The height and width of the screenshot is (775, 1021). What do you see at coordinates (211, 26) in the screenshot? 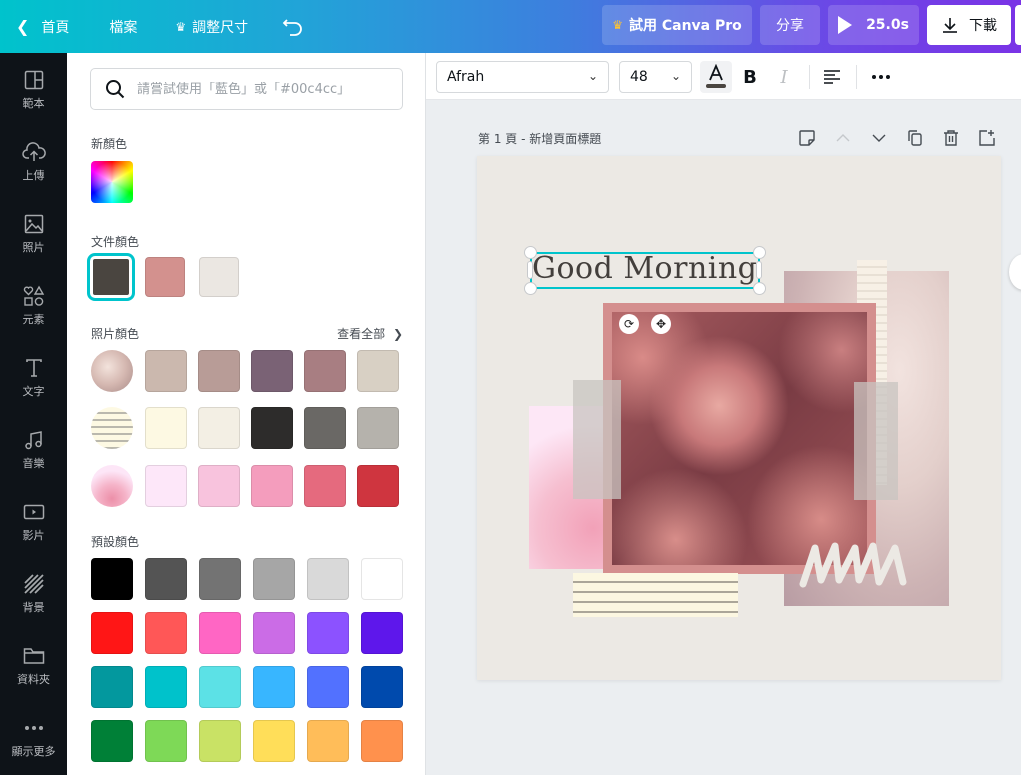
I see `resize-button: ♛ 調整尺寸` at bounding box center [211, 26].